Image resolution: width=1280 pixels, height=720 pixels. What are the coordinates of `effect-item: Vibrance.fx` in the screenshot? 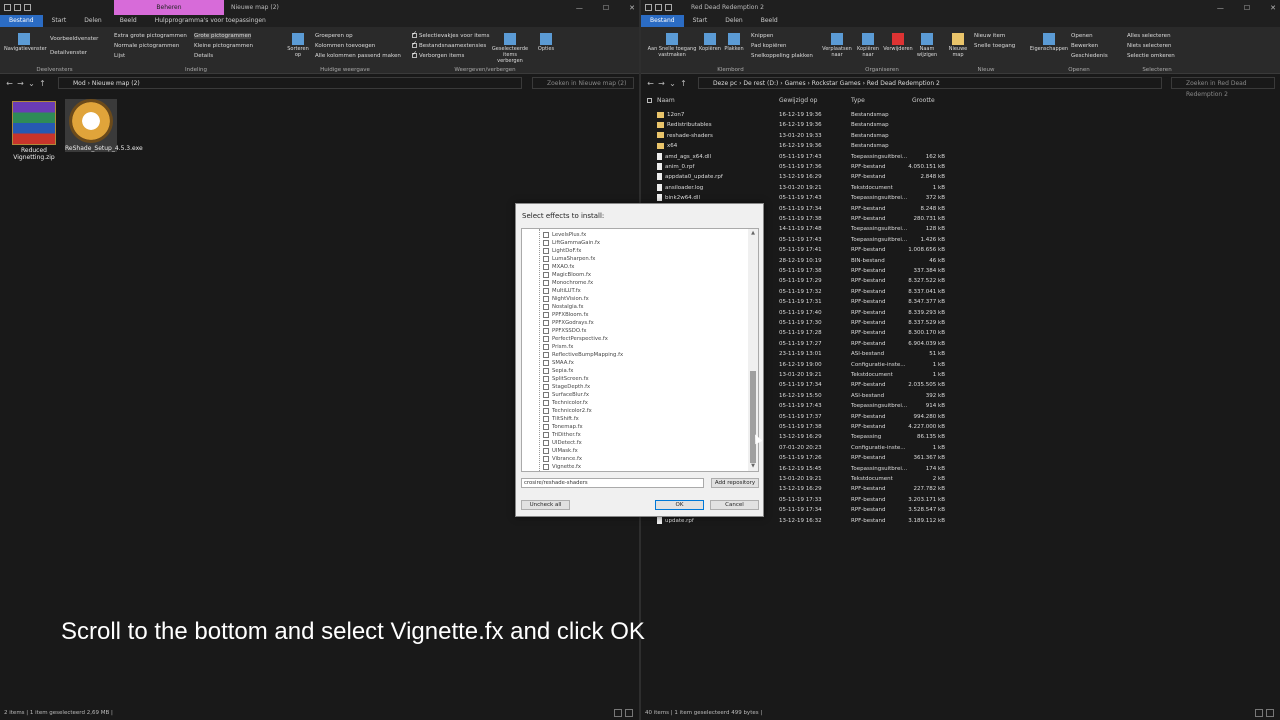 It's located at (562, 459).